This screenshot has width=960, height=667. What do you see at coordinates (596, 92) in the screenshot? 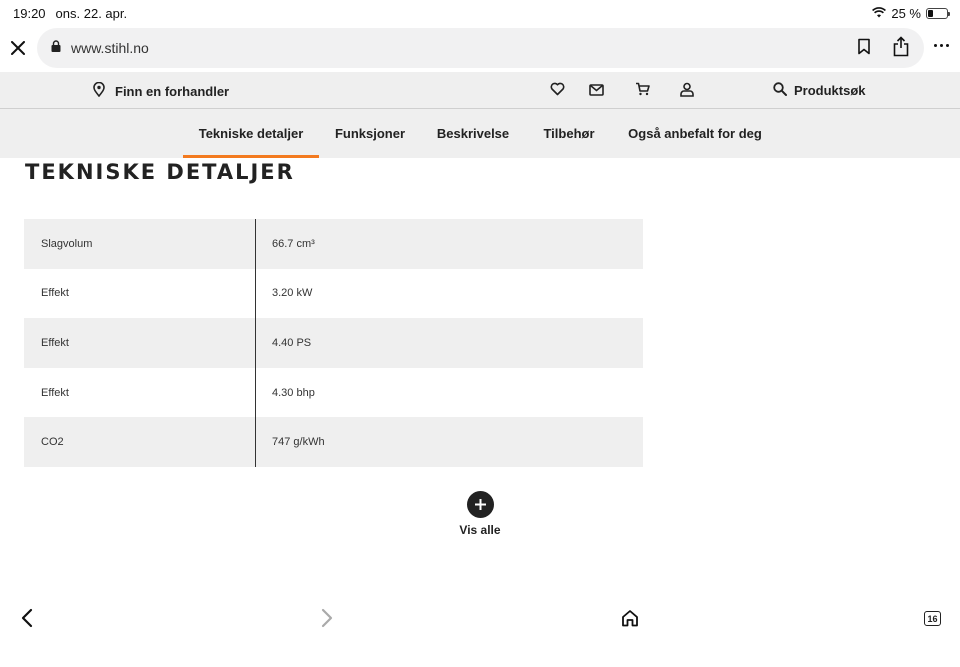
I see `mail-icon` at bounding box center [596, 92].